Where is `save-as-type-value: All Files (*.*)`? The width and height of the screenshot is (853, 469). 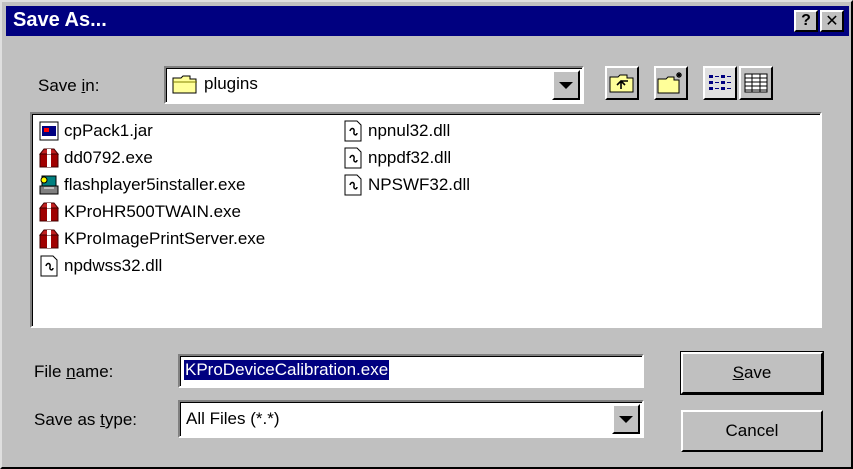
save-as-type-value: All Files (*.*) is located at coordinates (233, 418).